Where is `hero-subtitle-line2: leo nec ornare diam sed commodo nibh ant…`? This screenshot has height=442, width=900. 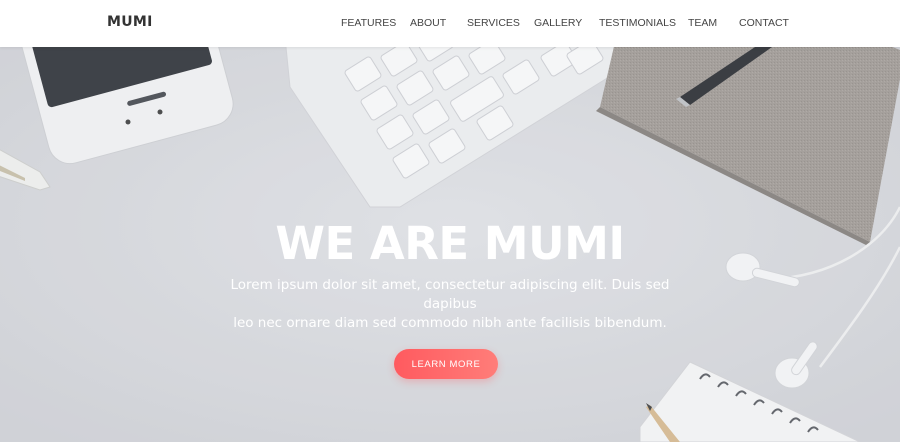
hero-subtitle-line2: leo nec ornare diam sed commodo nibh ant… is located at coordinates (450, 323).